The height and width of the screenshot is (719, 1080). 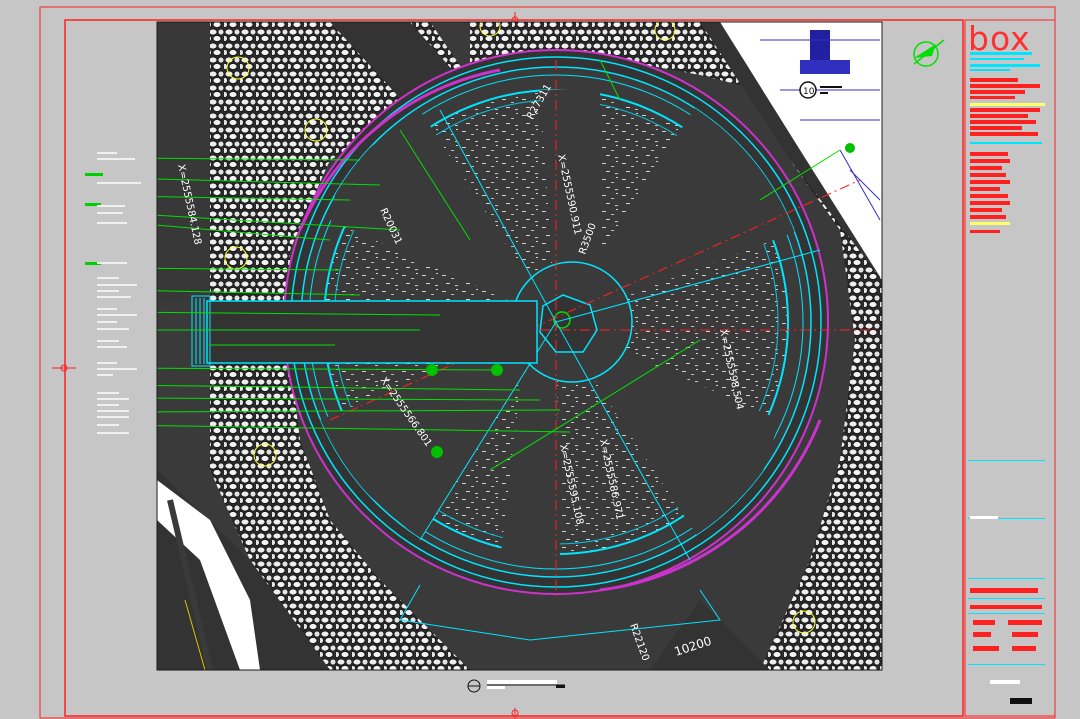 I want to click on drawing-title, so click(x=516, y=686).